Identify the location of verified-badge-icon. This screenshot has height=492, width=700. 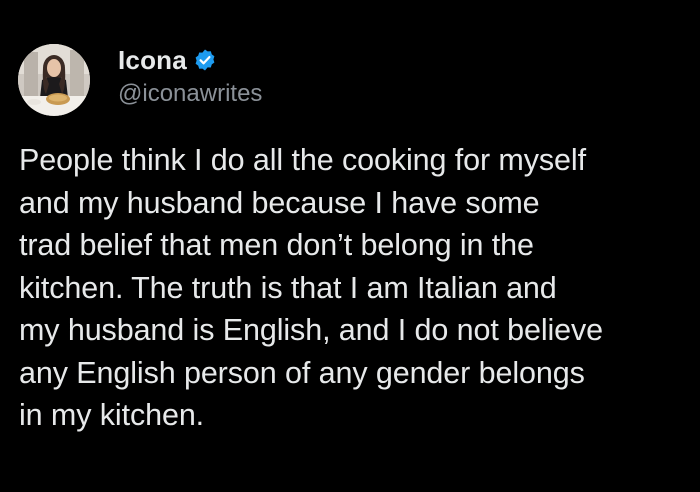
(205, 60).